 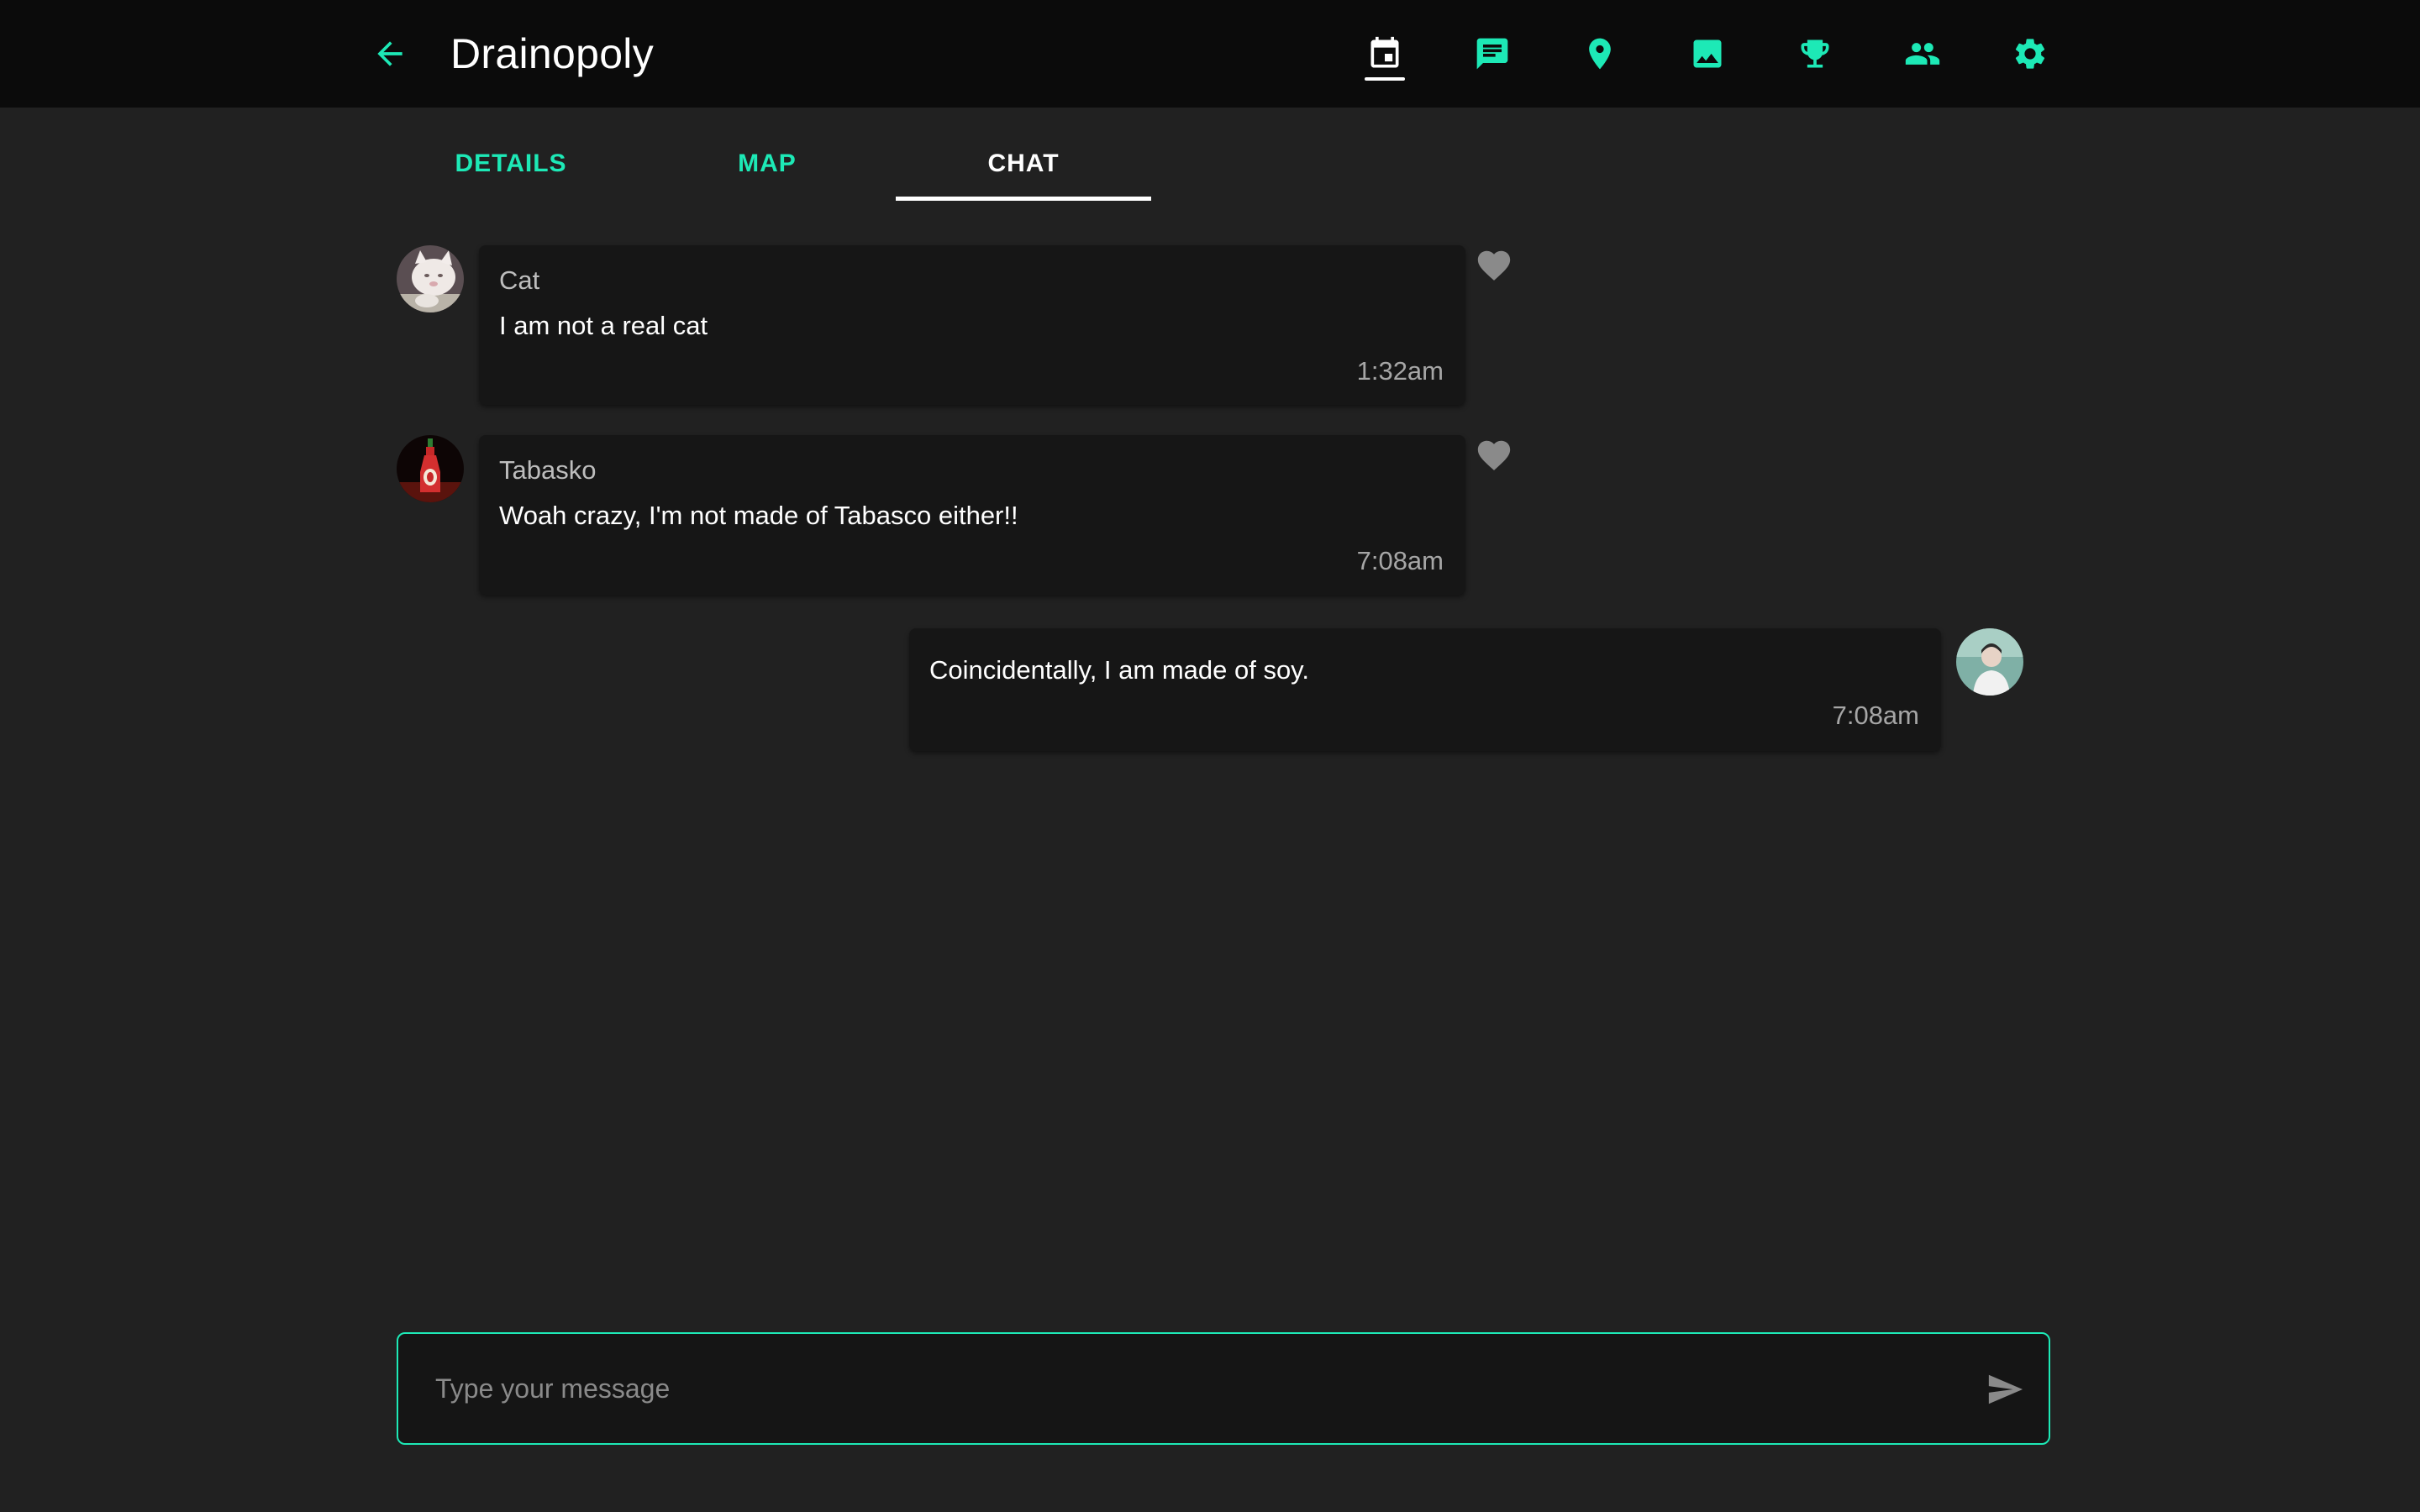 I want to click on user-avatar, so click(x=1989, y=662).